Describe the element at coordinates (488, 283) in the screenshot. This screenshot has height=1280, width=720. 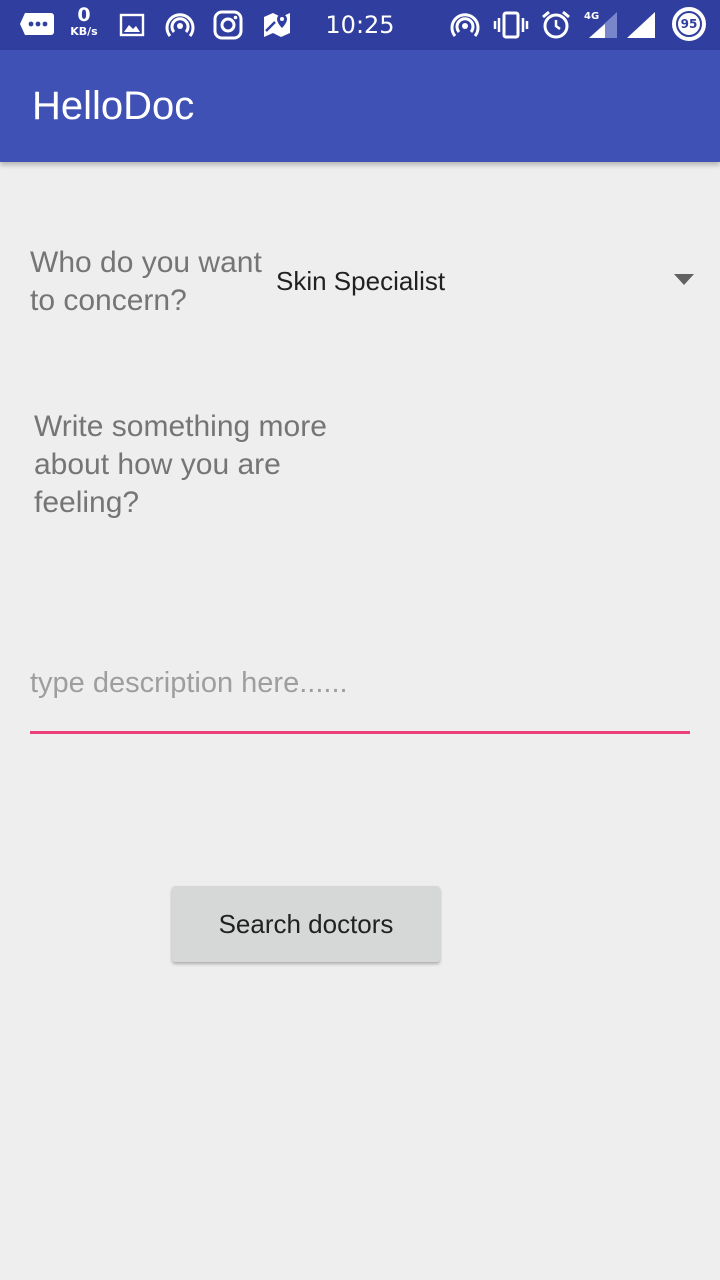
I see `specialist-spinner: Skin Specialist` at that location.